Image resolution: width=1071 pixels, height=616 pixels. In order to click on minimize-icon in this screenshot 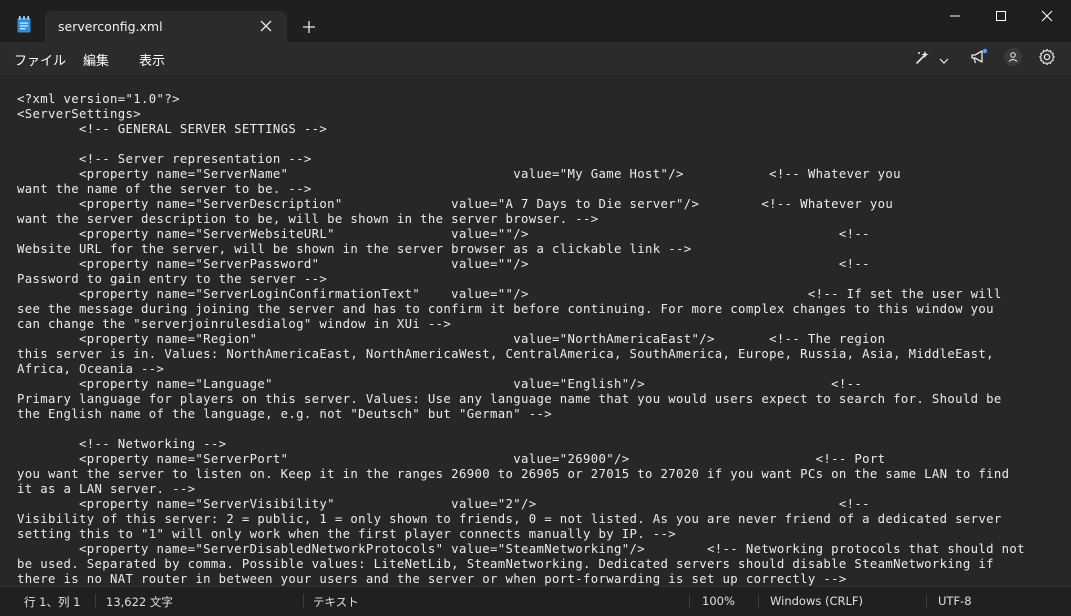, I will do `click(955, 16)`.